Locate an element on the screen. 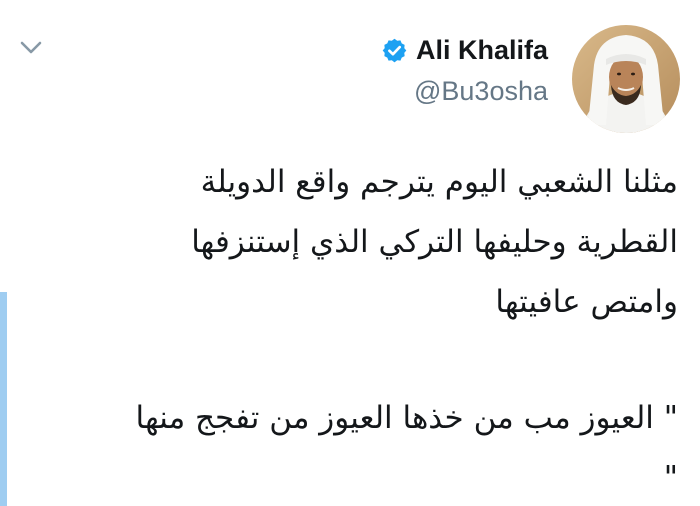 This screenshot has width=700, height=506. tweet-text-line: القطرية وحليفها التركي الذي إستنزفها is located at coordinates (434, 242).